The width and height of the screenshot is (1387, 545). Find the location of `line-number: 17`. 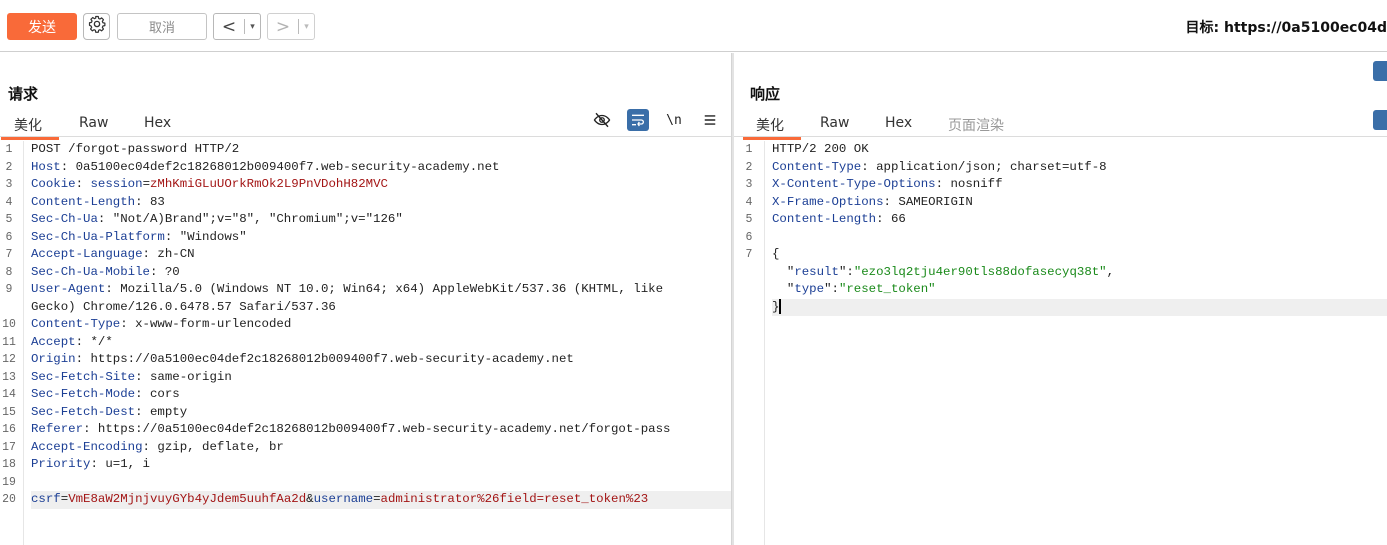

line-number: 17 is located at coordinates (9, 447).